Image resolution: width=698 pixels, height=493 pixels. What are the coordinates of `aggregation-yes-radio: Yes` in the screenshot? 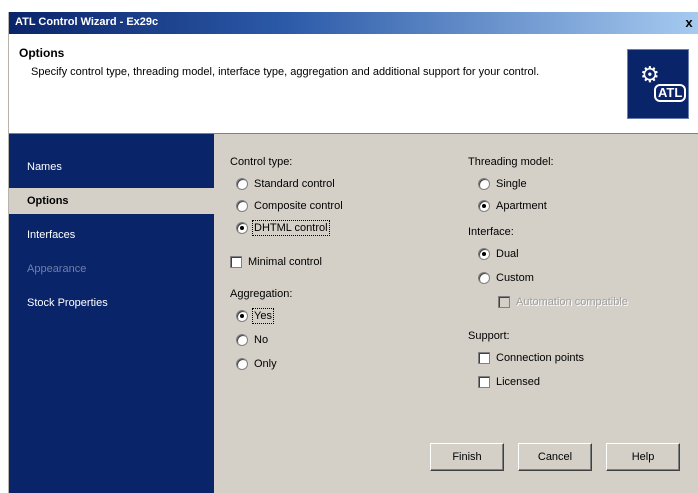 It's located at (255, 316).